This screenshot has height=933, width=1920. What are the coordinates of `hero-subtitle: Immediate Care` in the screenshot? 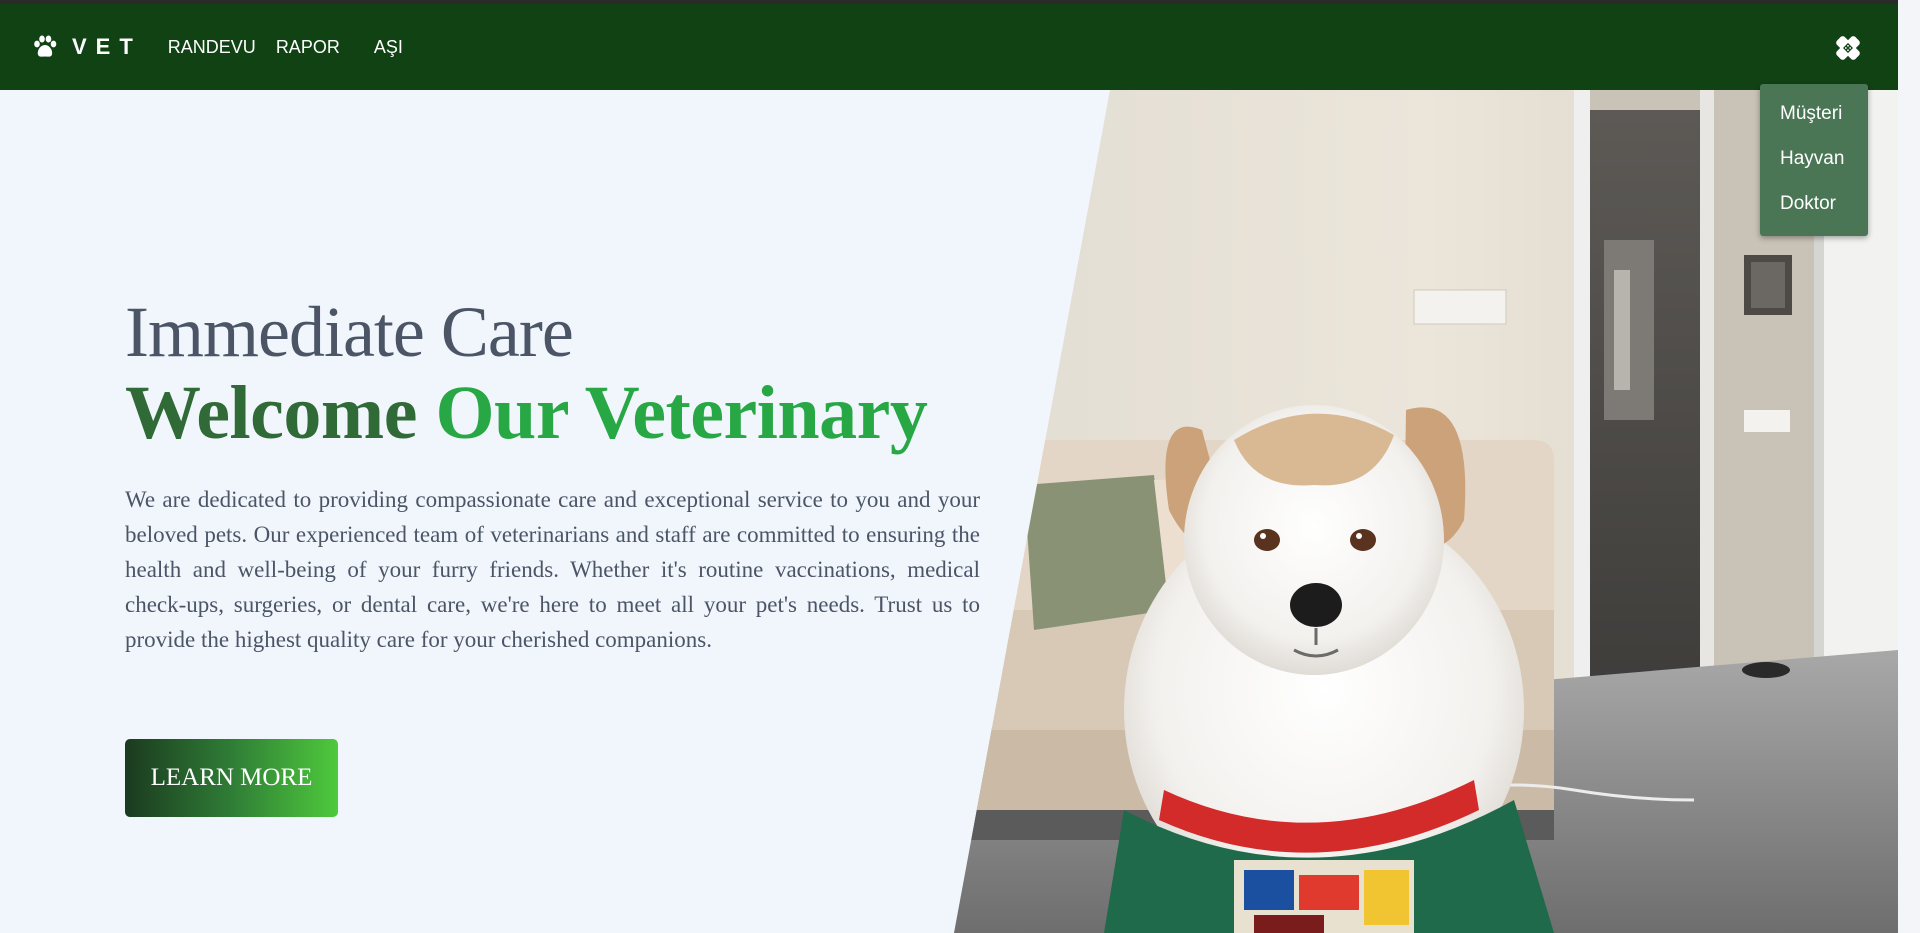 It's located at (349, 332).